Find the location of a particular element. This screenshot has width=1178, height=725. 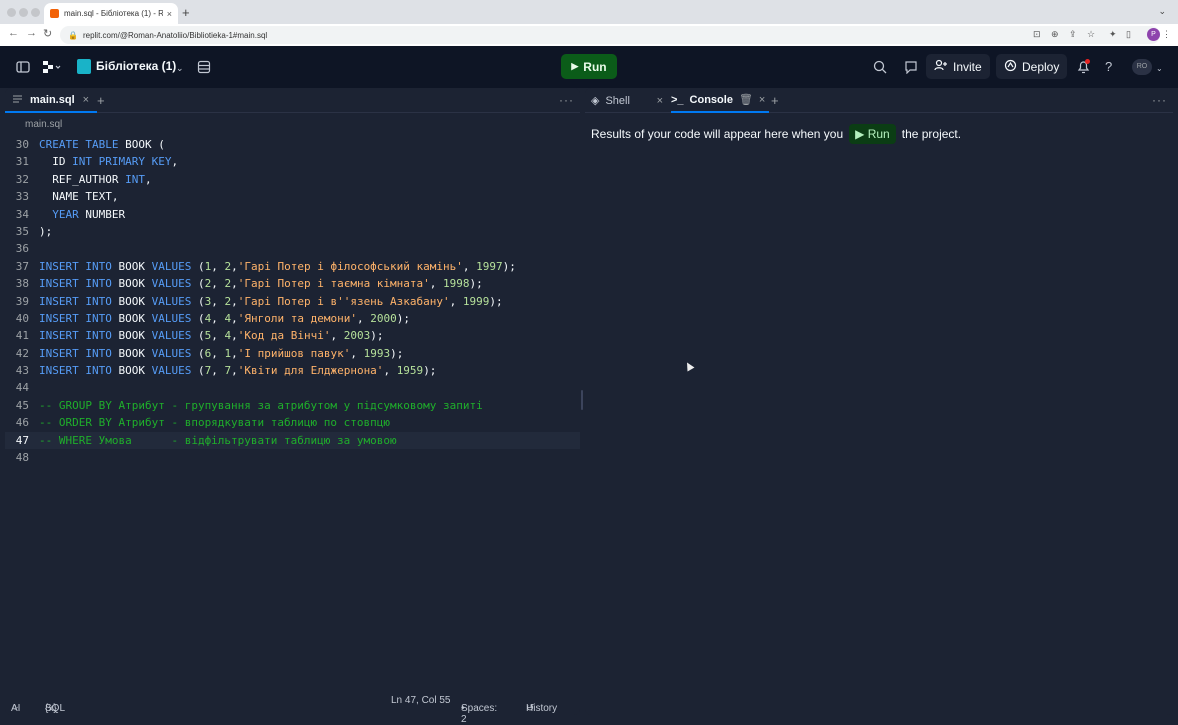

code-token: NAME TEXT, is located at coordinates (79, 197).